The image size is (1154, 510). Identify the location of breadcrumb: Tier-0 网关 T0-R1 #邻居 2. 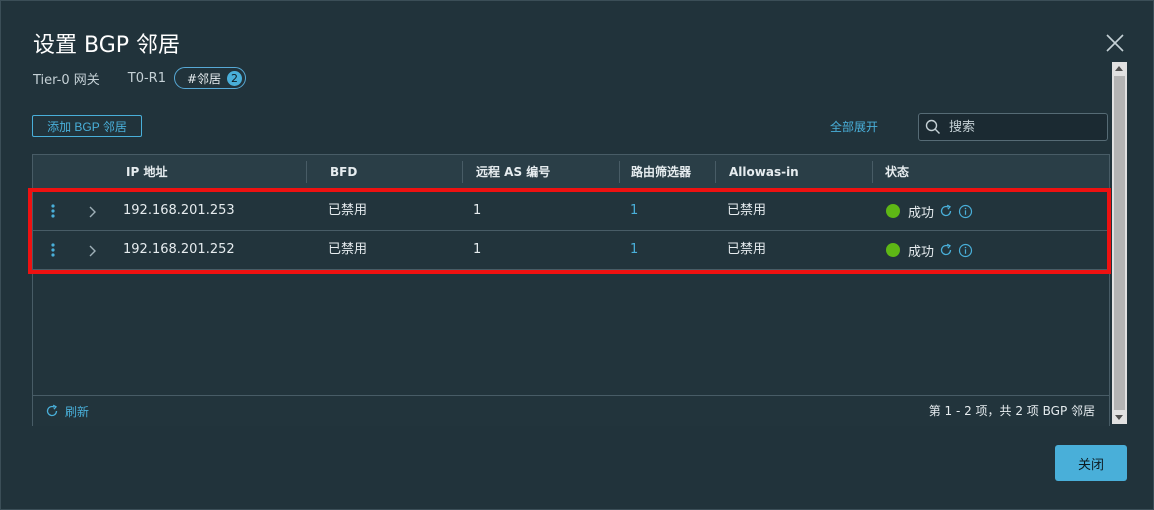
(140, 78).